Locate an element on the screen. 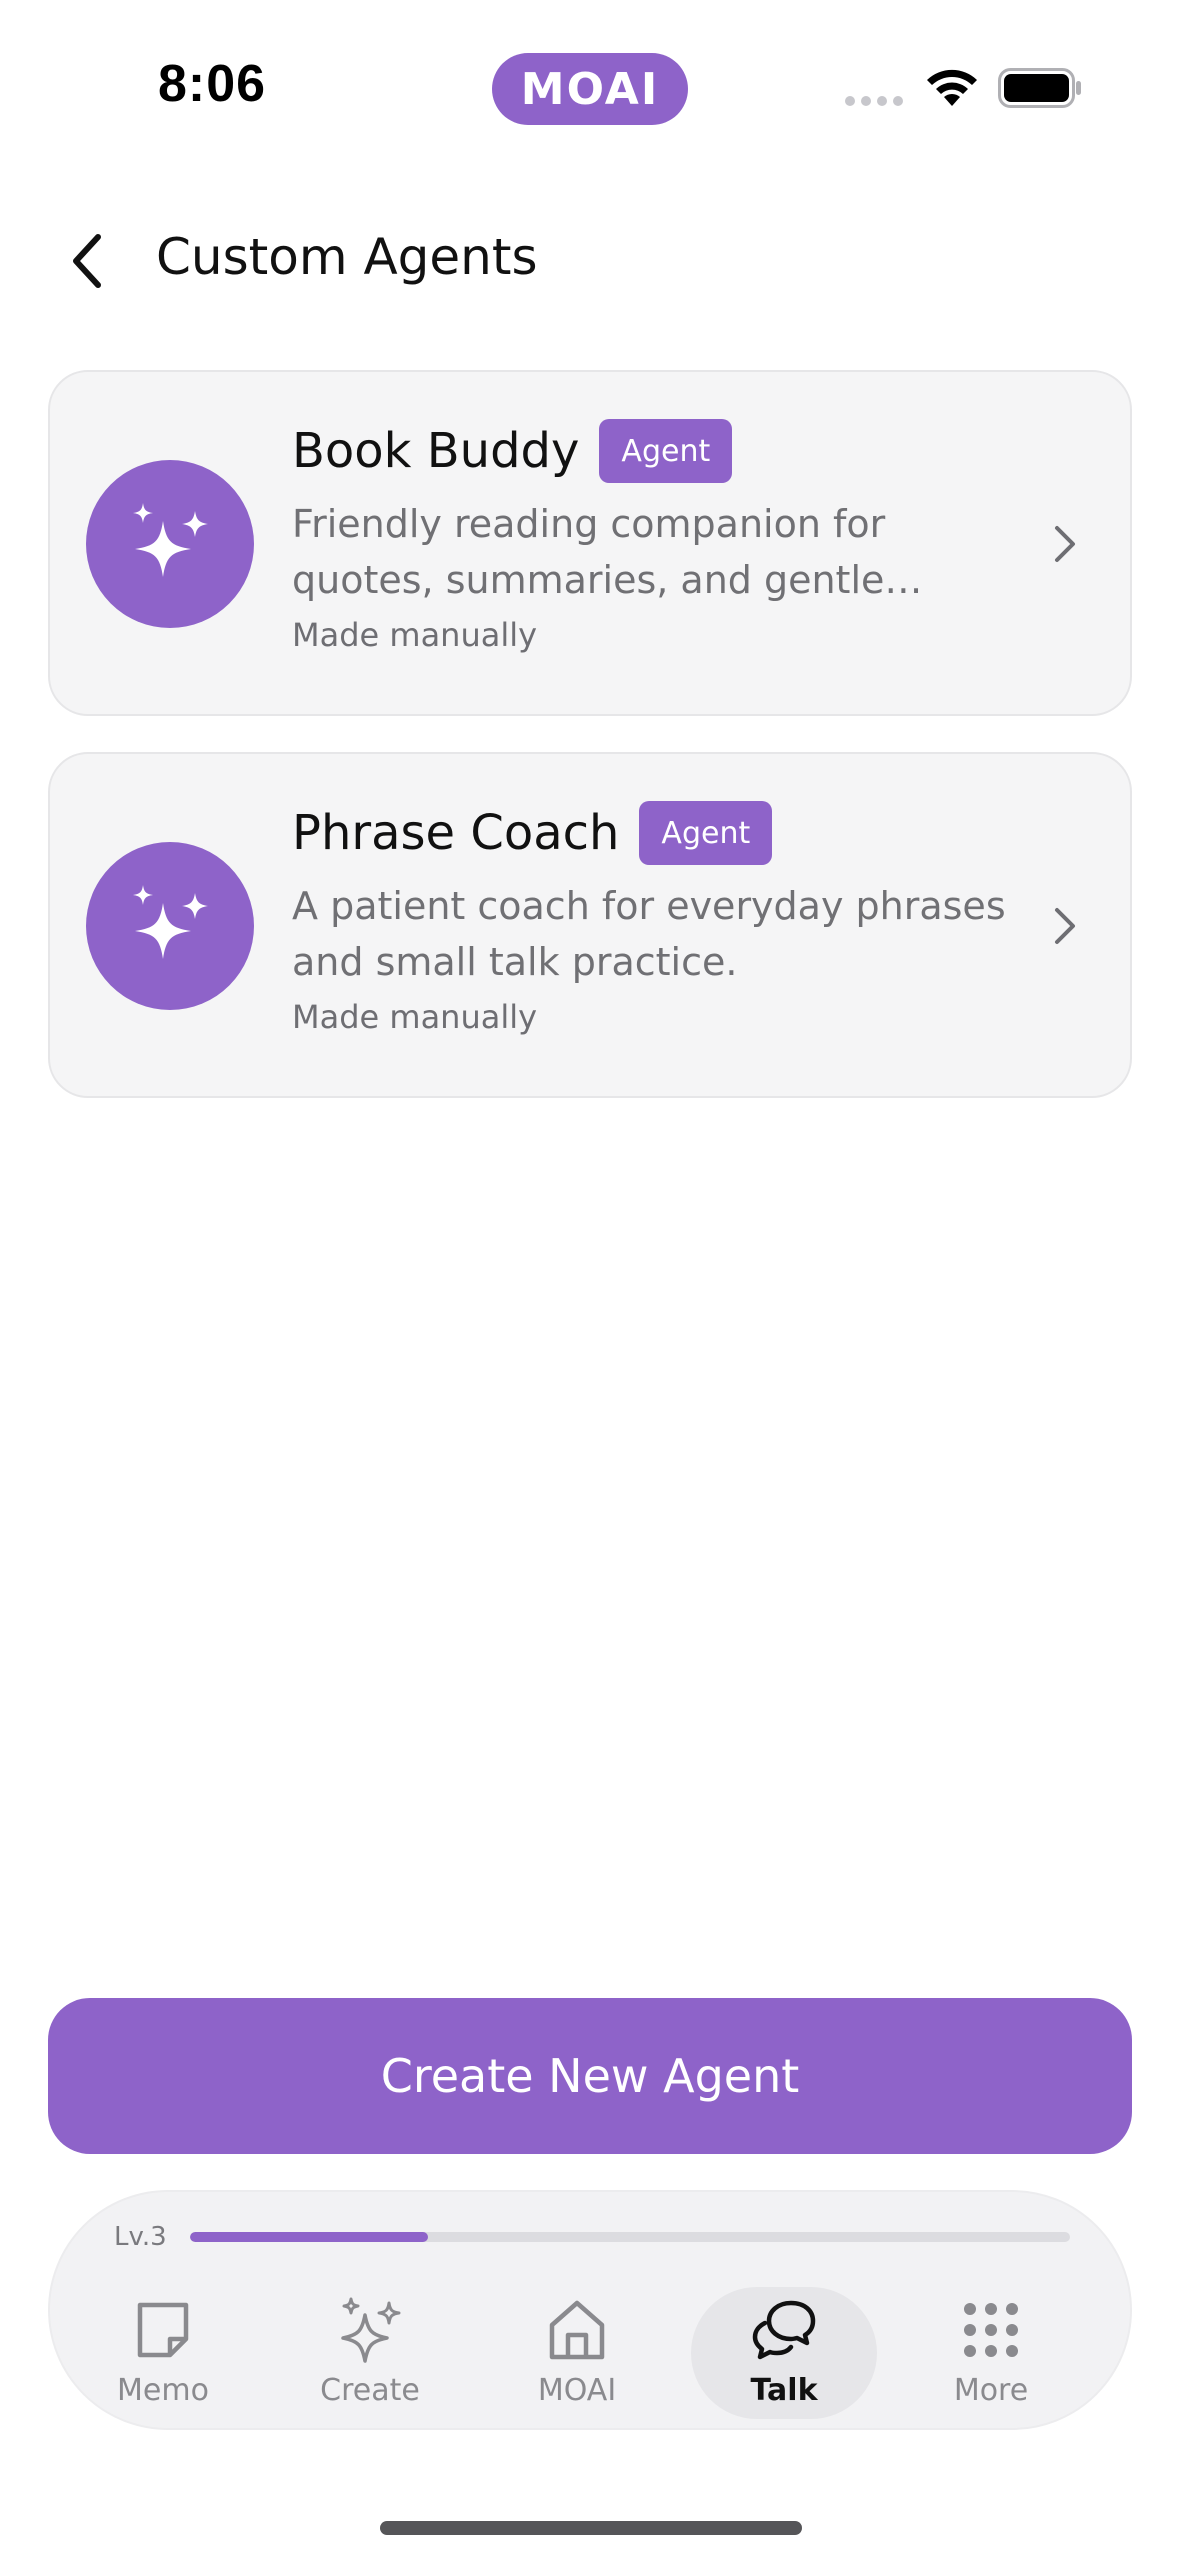  create-new-agent-button: Create New Agent is located at coordinates (590, 2076).